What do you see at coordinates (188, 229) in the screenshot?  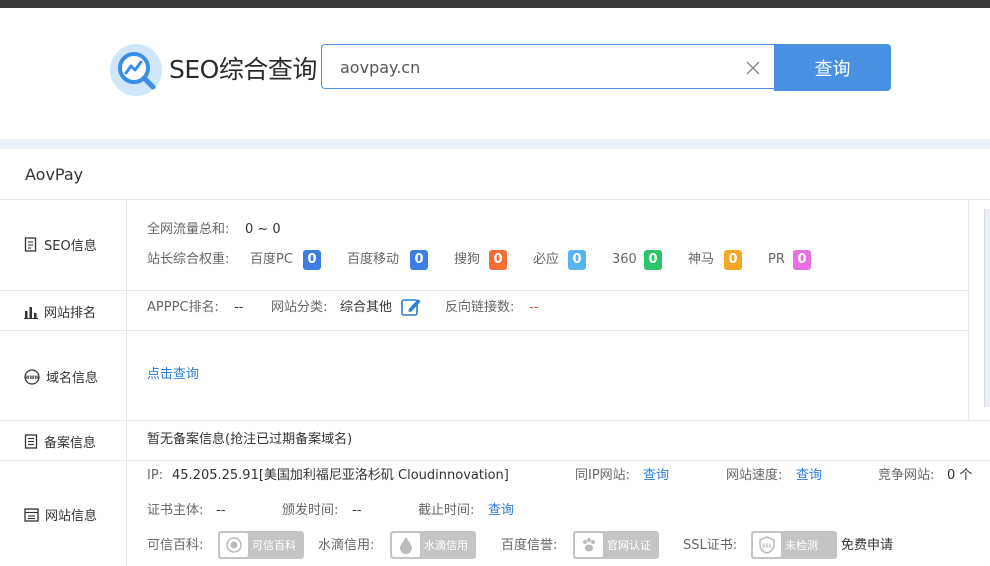 I see `traffic-label: 全网流量总和:` at bounding box center [188, 229].